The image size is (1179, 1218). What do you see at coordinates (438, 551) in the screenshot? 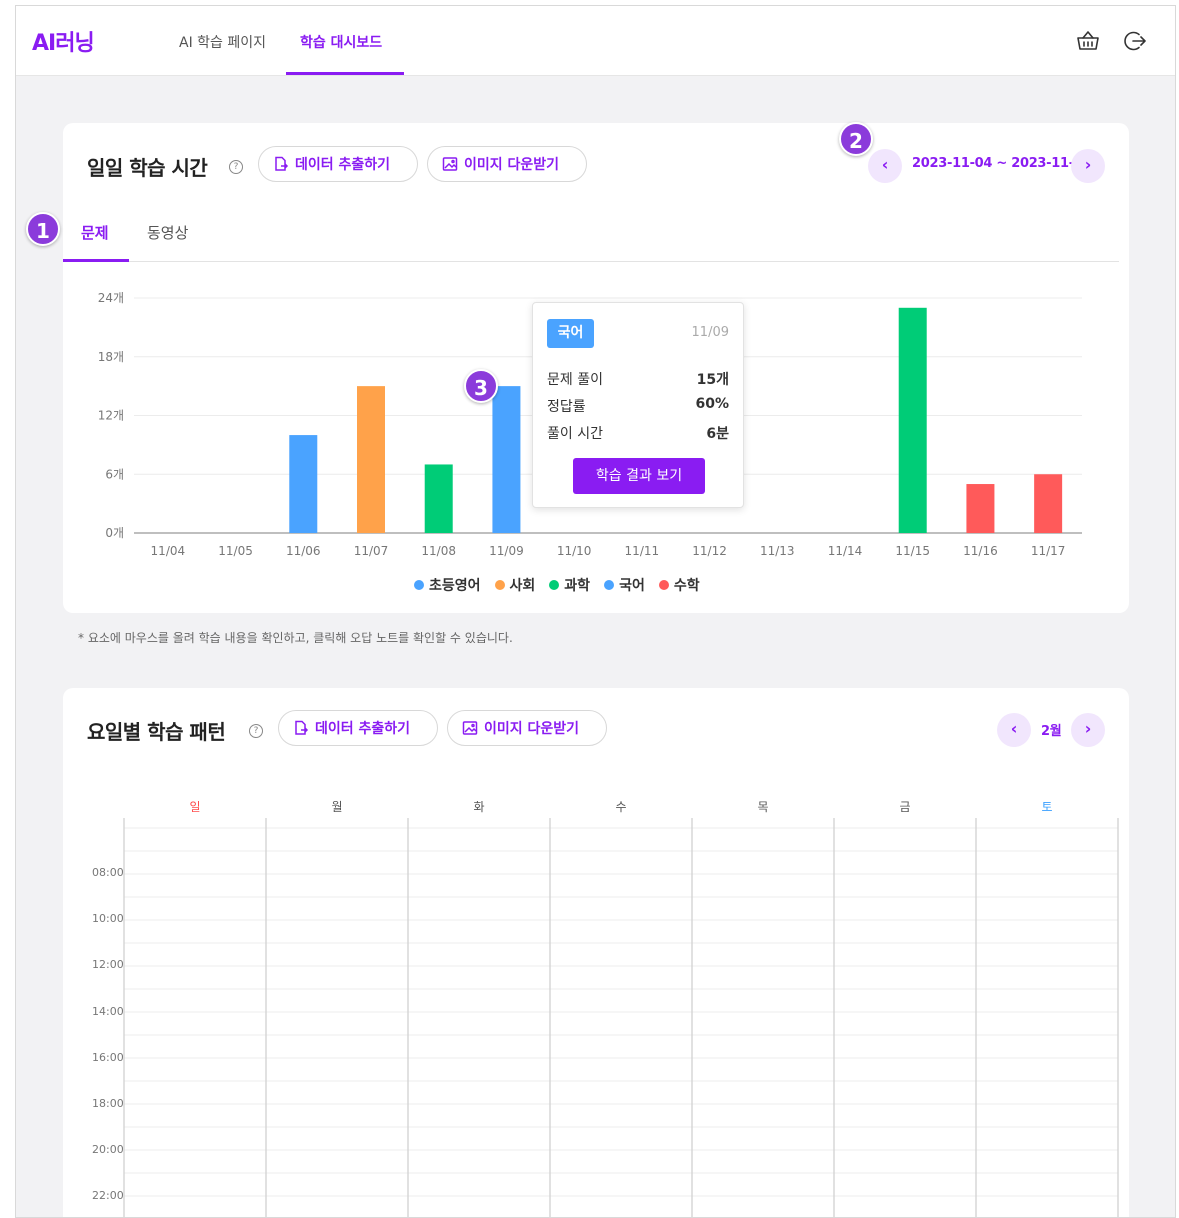
I see `x-tick-label: 11/08` at bounding box center [438, 551].